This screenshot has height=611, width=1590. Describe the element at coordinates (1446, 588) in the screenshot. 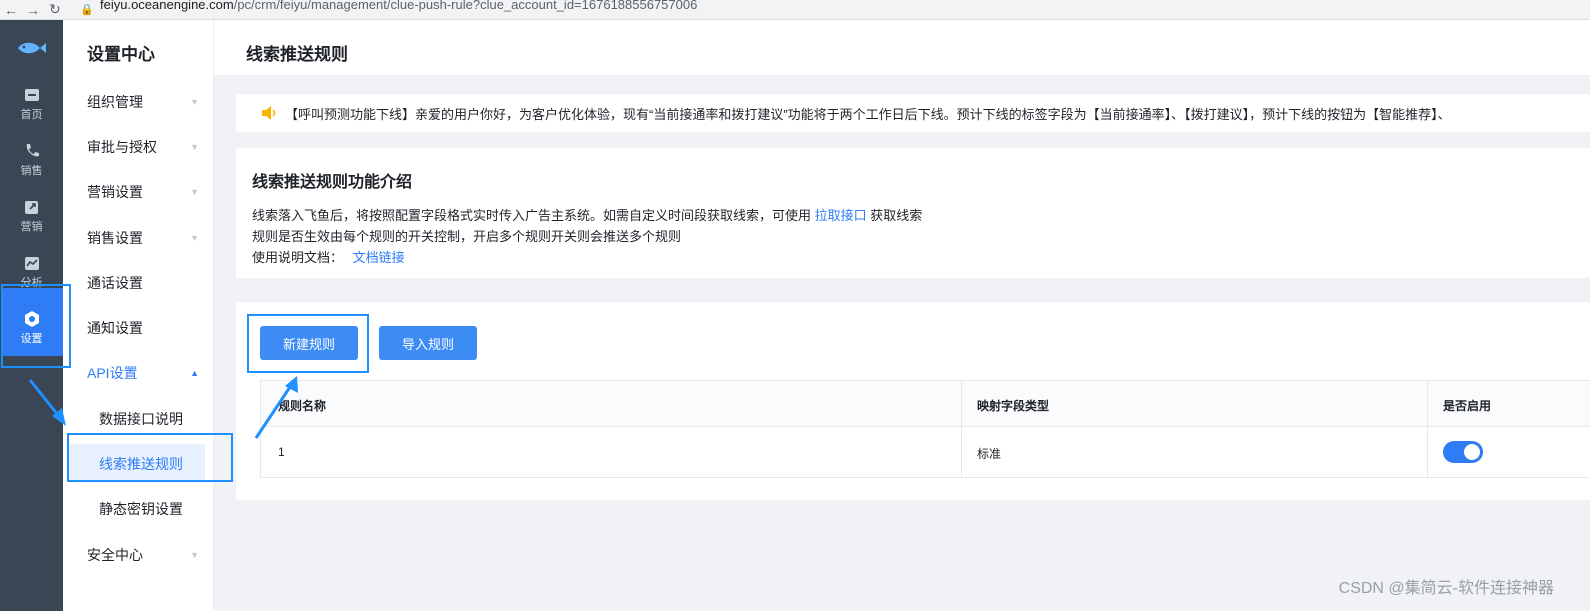

I see `watermark: CSDN @集简云-软件连接神器` at that location.